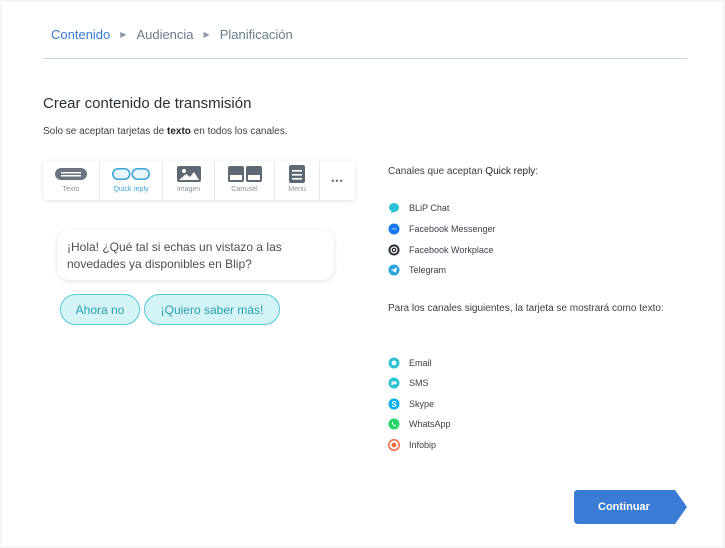 The width and height of the screenshot is (725, 548). Describe the element at coordinates (80, 34) in the screenshot. I see `breadcrumb-step-contenido: Contenido` at that location.